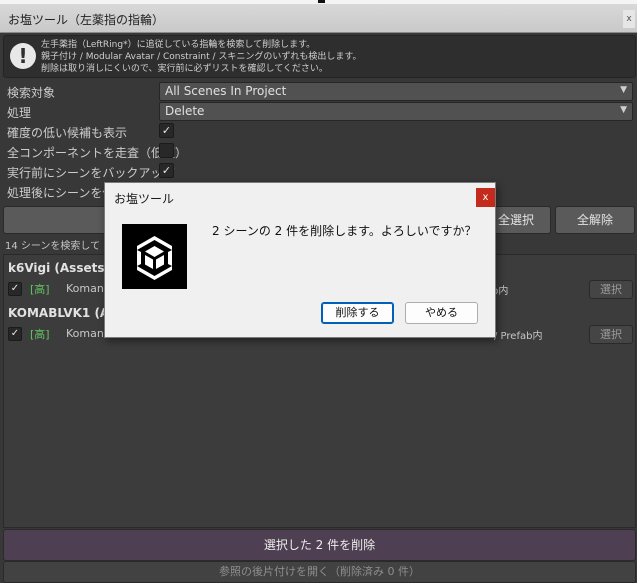 The image size is (637, 583). I want to click on process-row: 処理 Delete ▼, so click(318, 111).